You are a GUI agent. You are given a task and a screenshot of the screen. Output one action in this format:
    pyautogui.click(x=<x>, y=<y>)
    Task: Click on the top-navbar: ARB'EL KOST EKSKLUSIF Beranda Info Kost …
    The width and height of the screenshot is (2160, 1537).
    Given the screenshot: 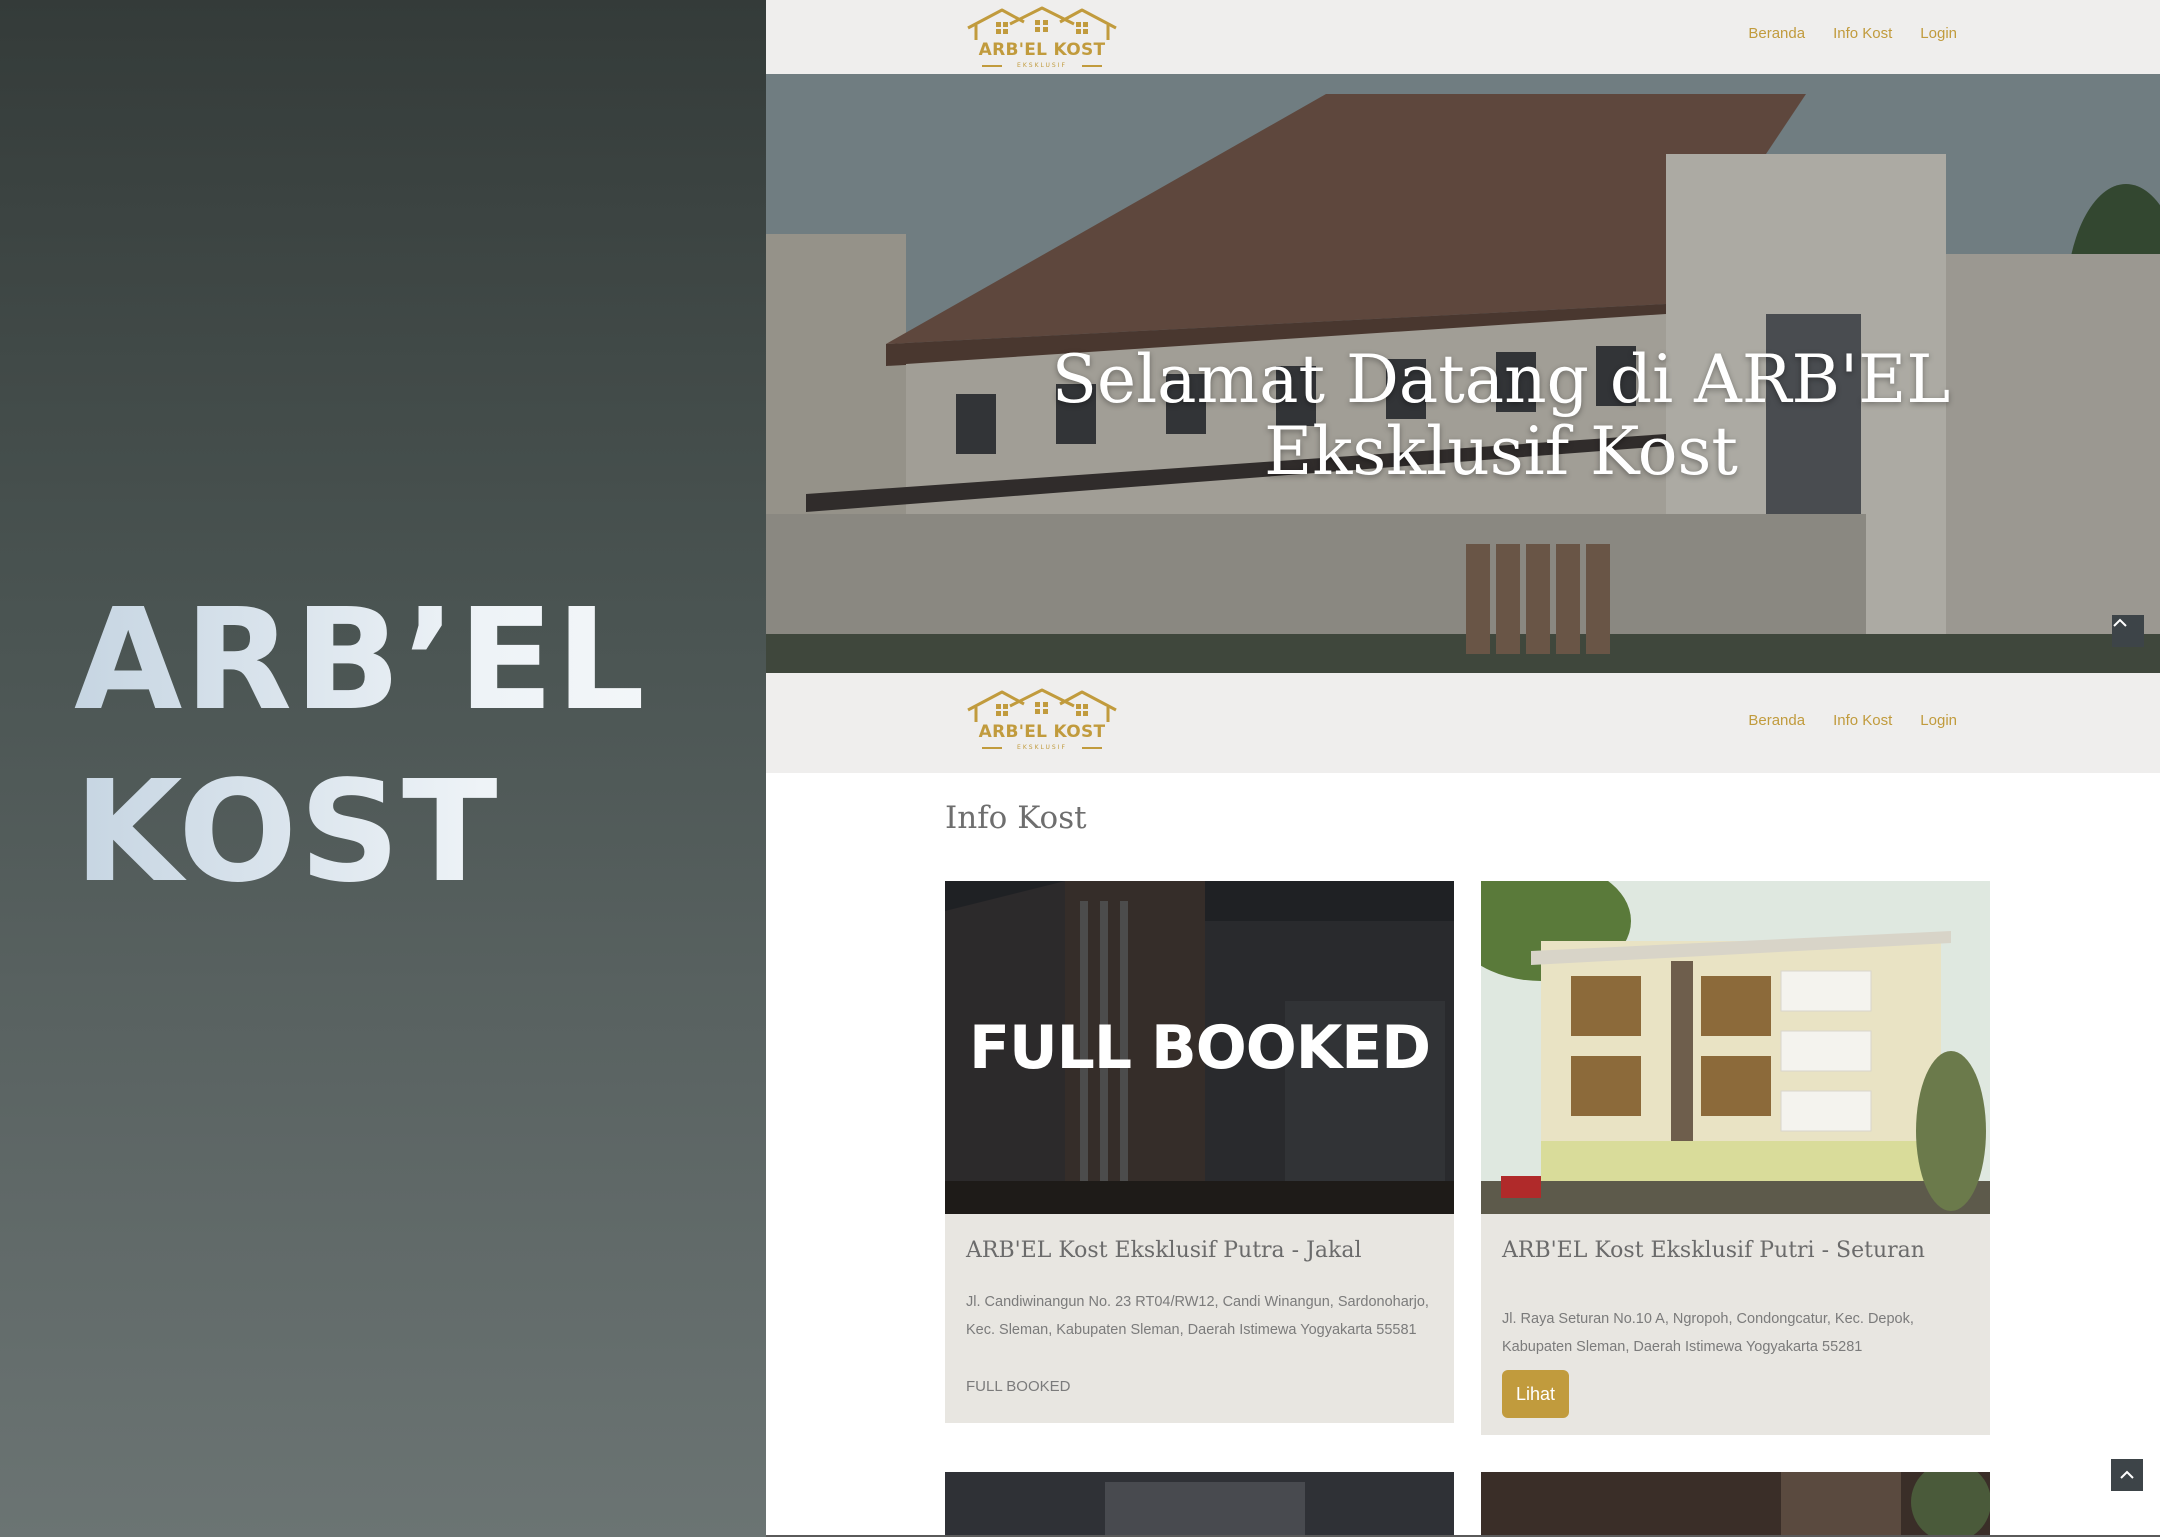 What is the action you would take?
    pyautogui.click(x=1463, y=37)
    